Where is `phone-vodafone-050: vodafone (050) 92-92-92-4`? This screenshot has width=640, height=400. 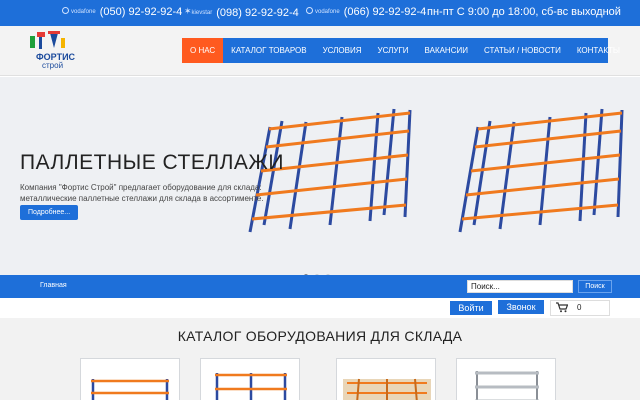
phone-vodafone-050: vodafone (050) 92-92-92-4 is located at coordinates (122, 12).